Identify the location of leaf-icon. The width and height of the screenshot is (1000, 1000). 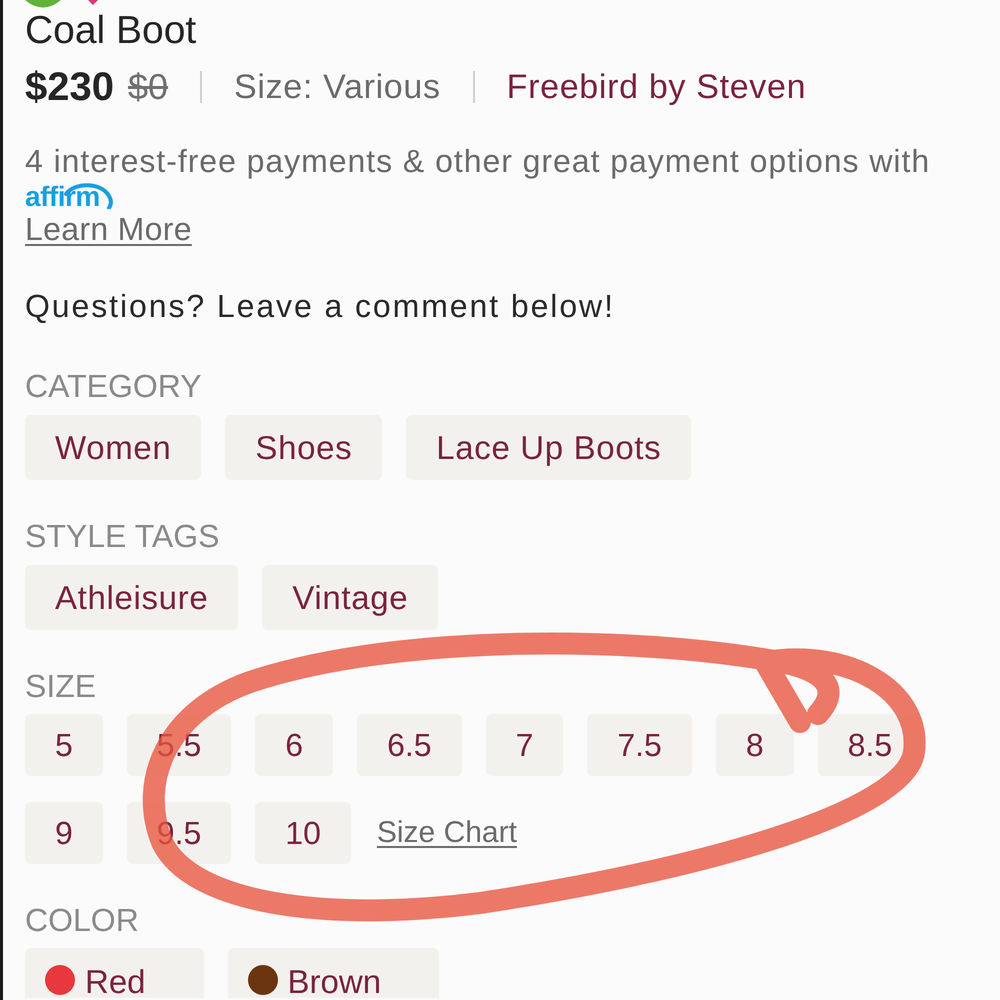
(43, 4).